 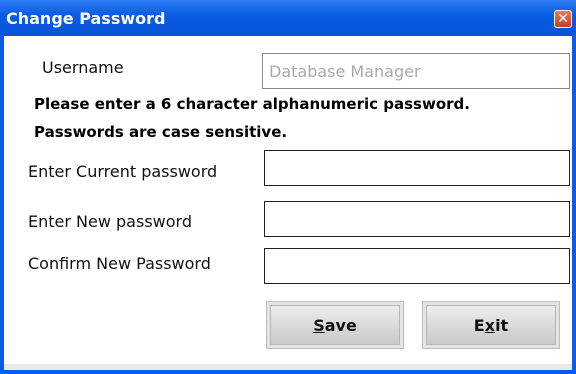 I want to click on window-title: Change Password, so click(x=86, y=18).